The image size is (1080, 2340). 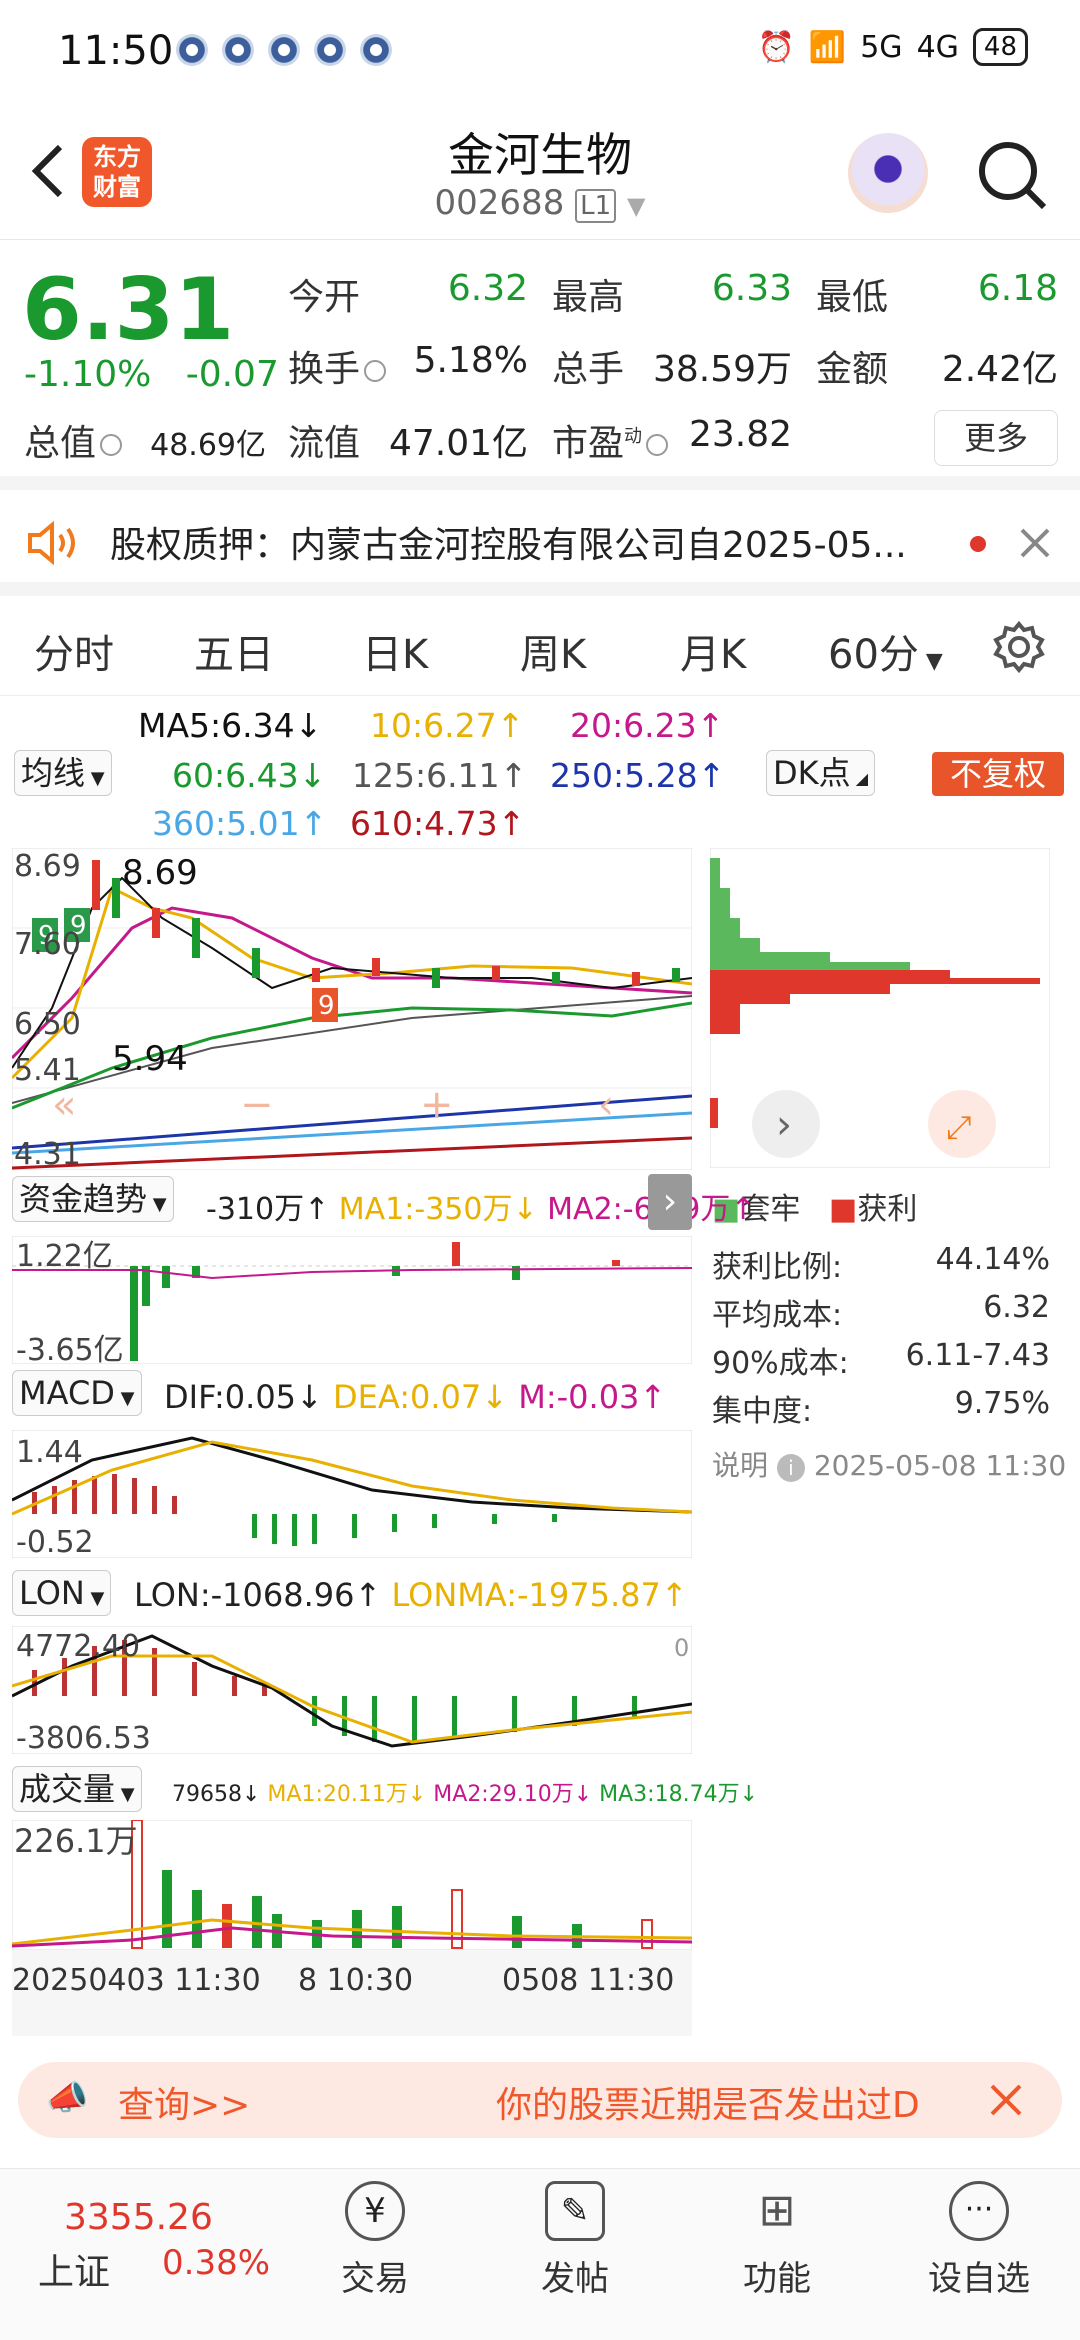 What do you see at coordinates (83, 1199) in the screenshot?
I see `fund-selector-label: 资金趋势` at bounding box center [83, 1199].